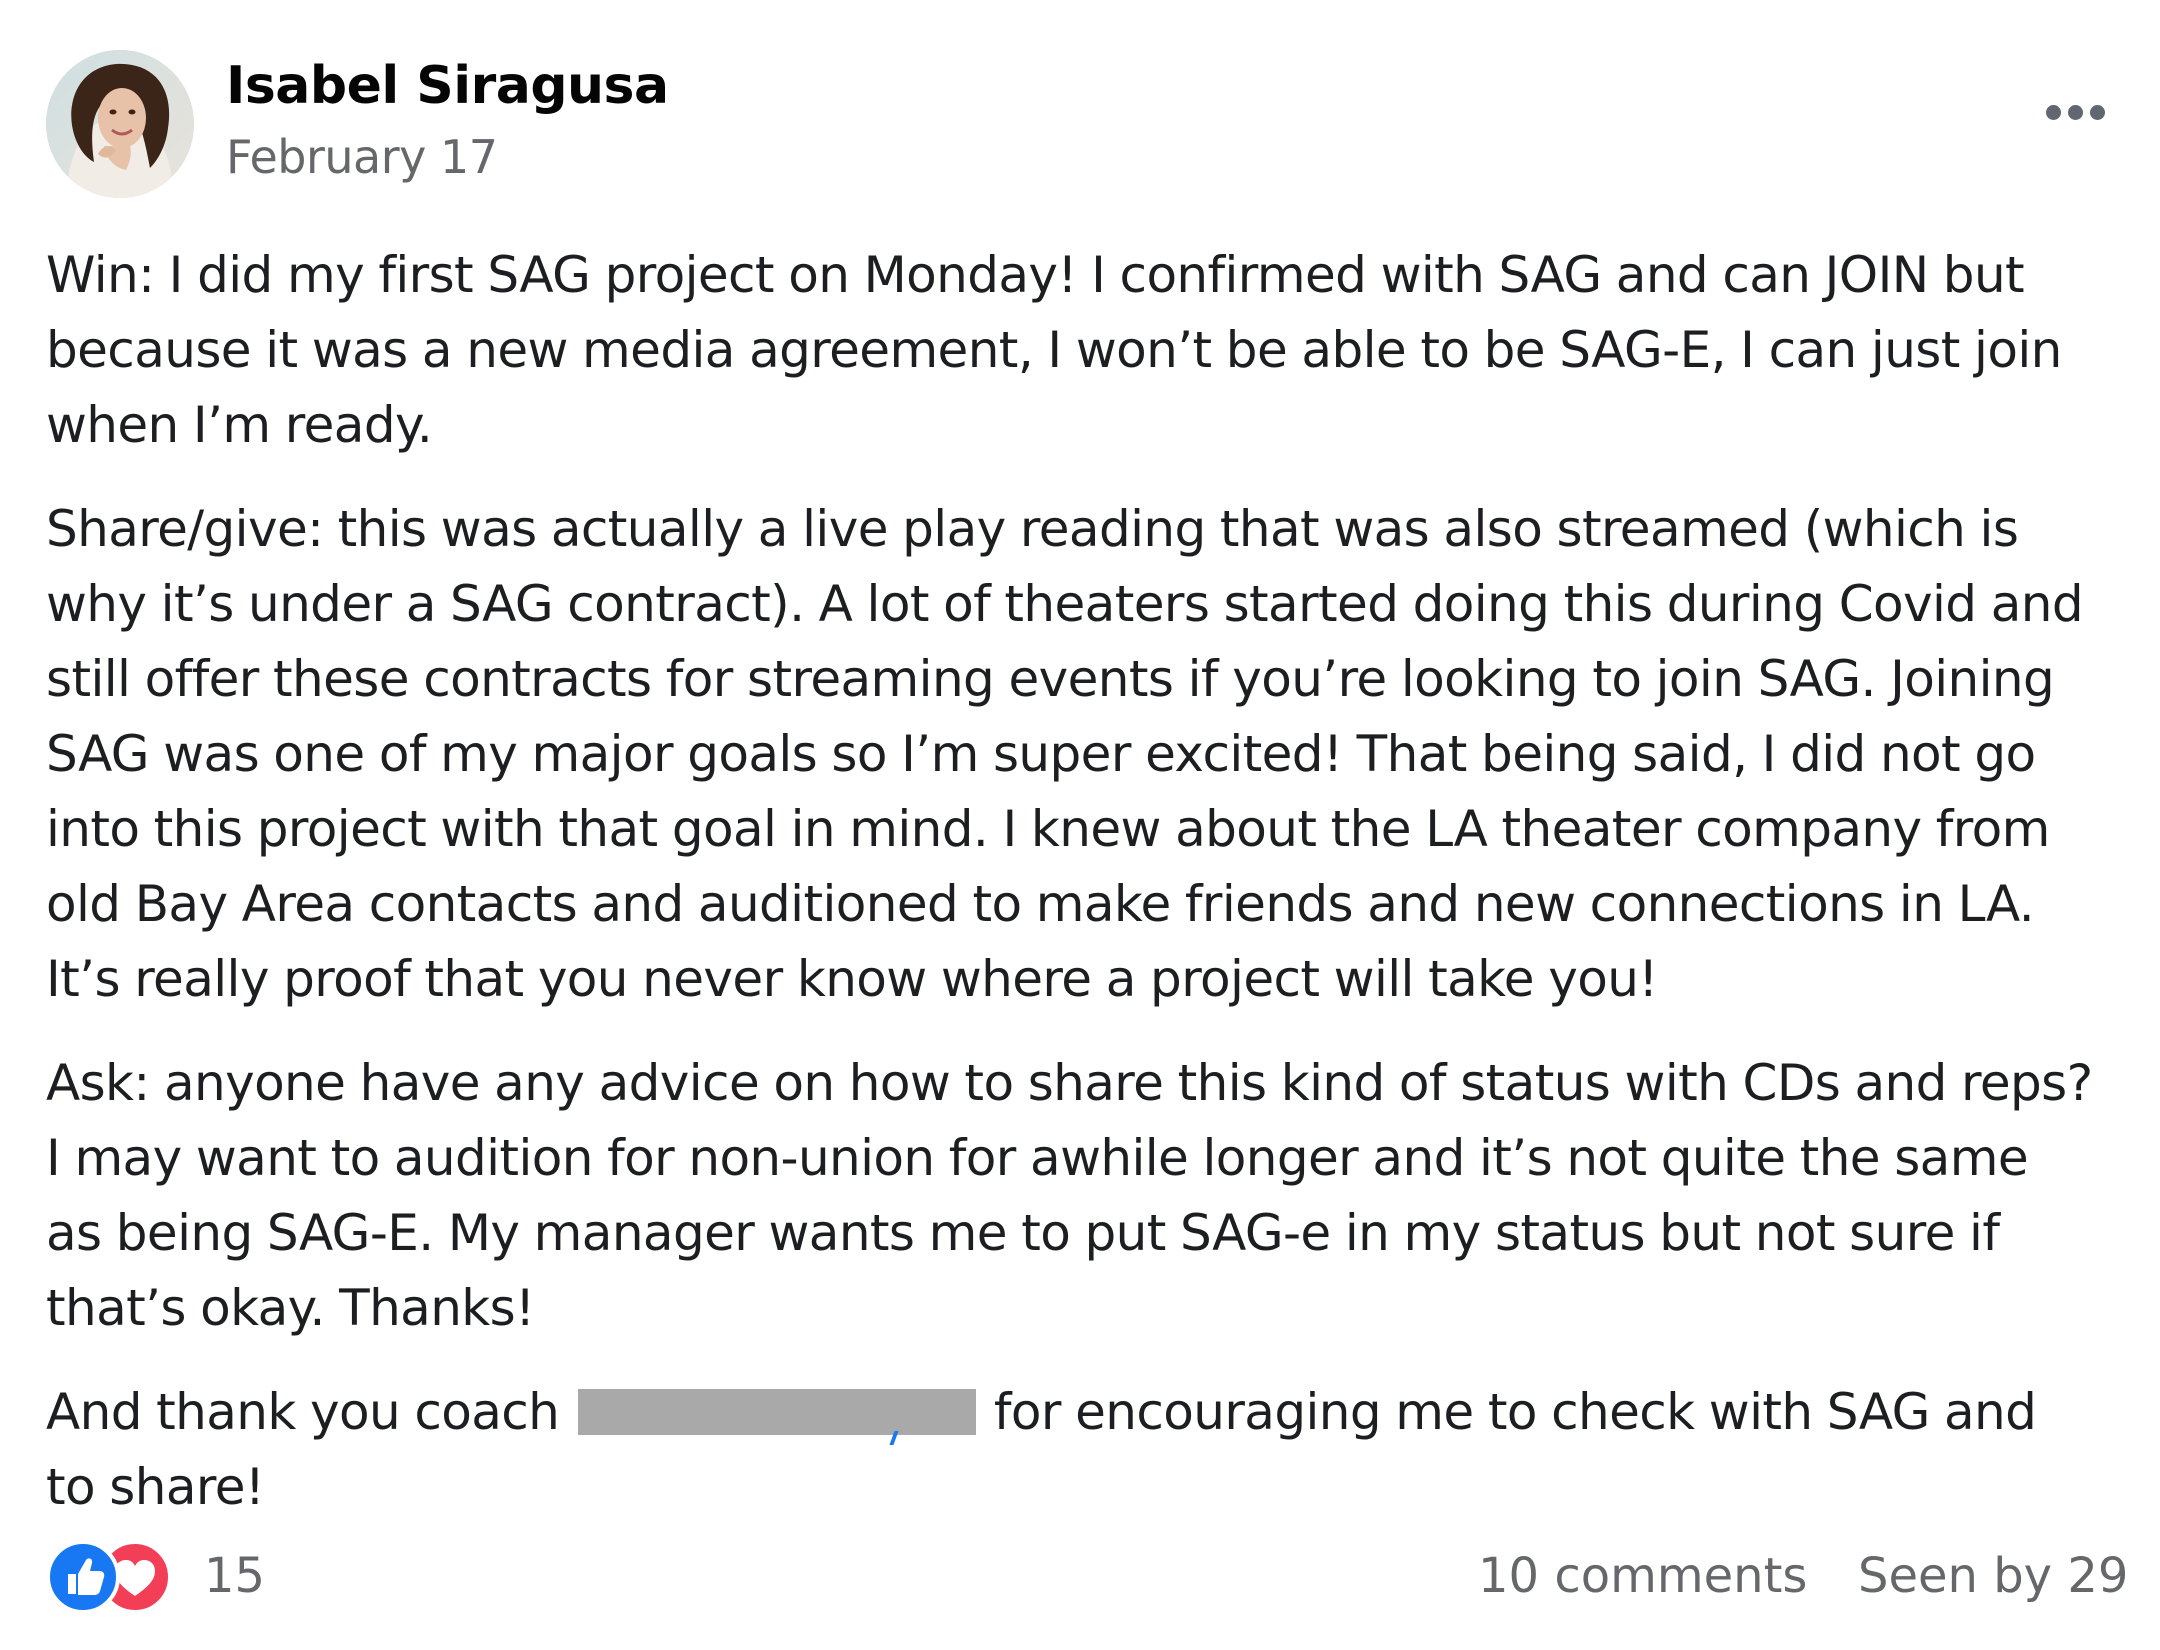 This screenshot has height=1650, width=2160. What do you see at coordinates (310, 1412) in the screenshot?
I see `closing-text-before: And thank you coach` at bounding box center [310, 1412].